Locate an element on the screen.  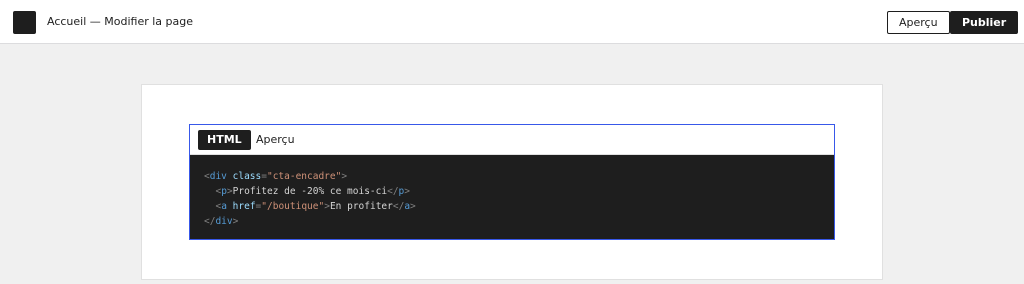
page-title: Accueil — Modifier la page is located at coordinates (120, 21).